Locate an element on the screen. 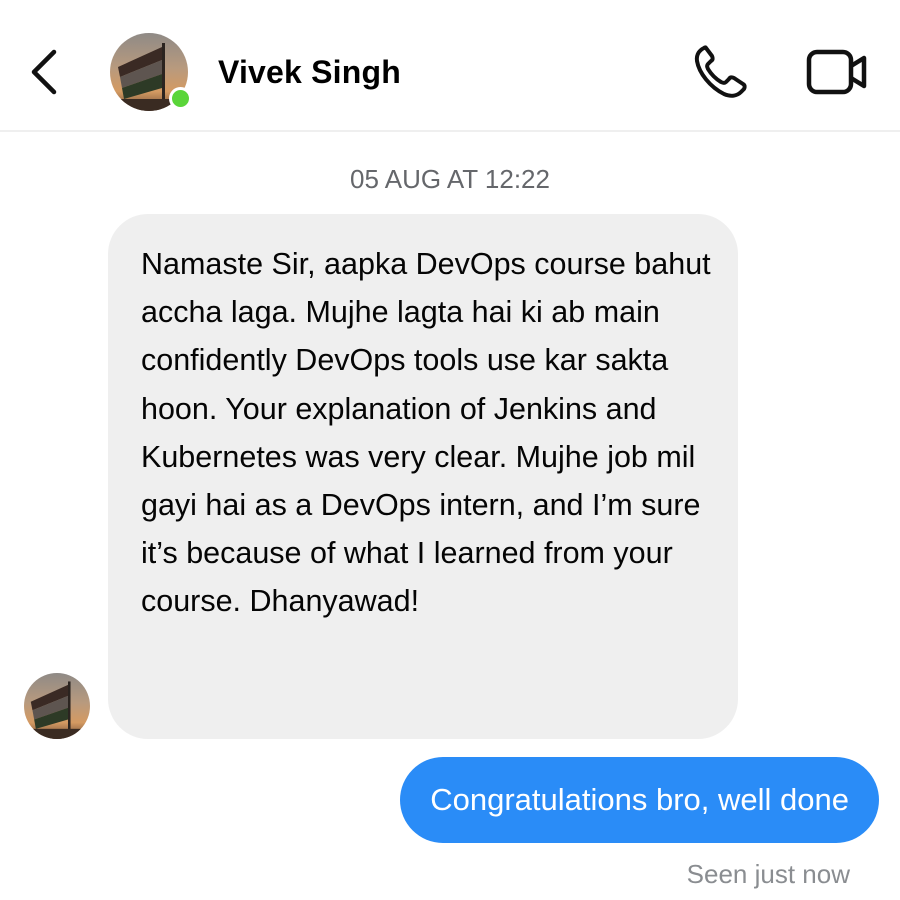 The image size is (900, 900). phone-icon is located at coordinates (720, 71).